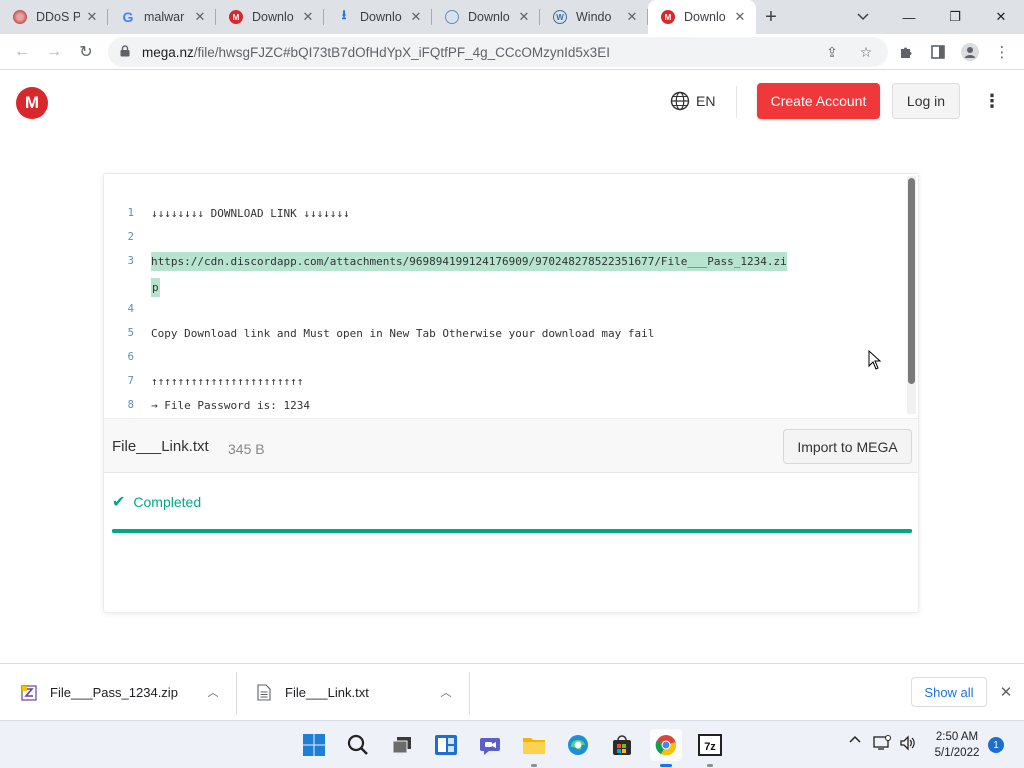  I want to click on bookmark-star-icon: ☆, so click(866, 52).